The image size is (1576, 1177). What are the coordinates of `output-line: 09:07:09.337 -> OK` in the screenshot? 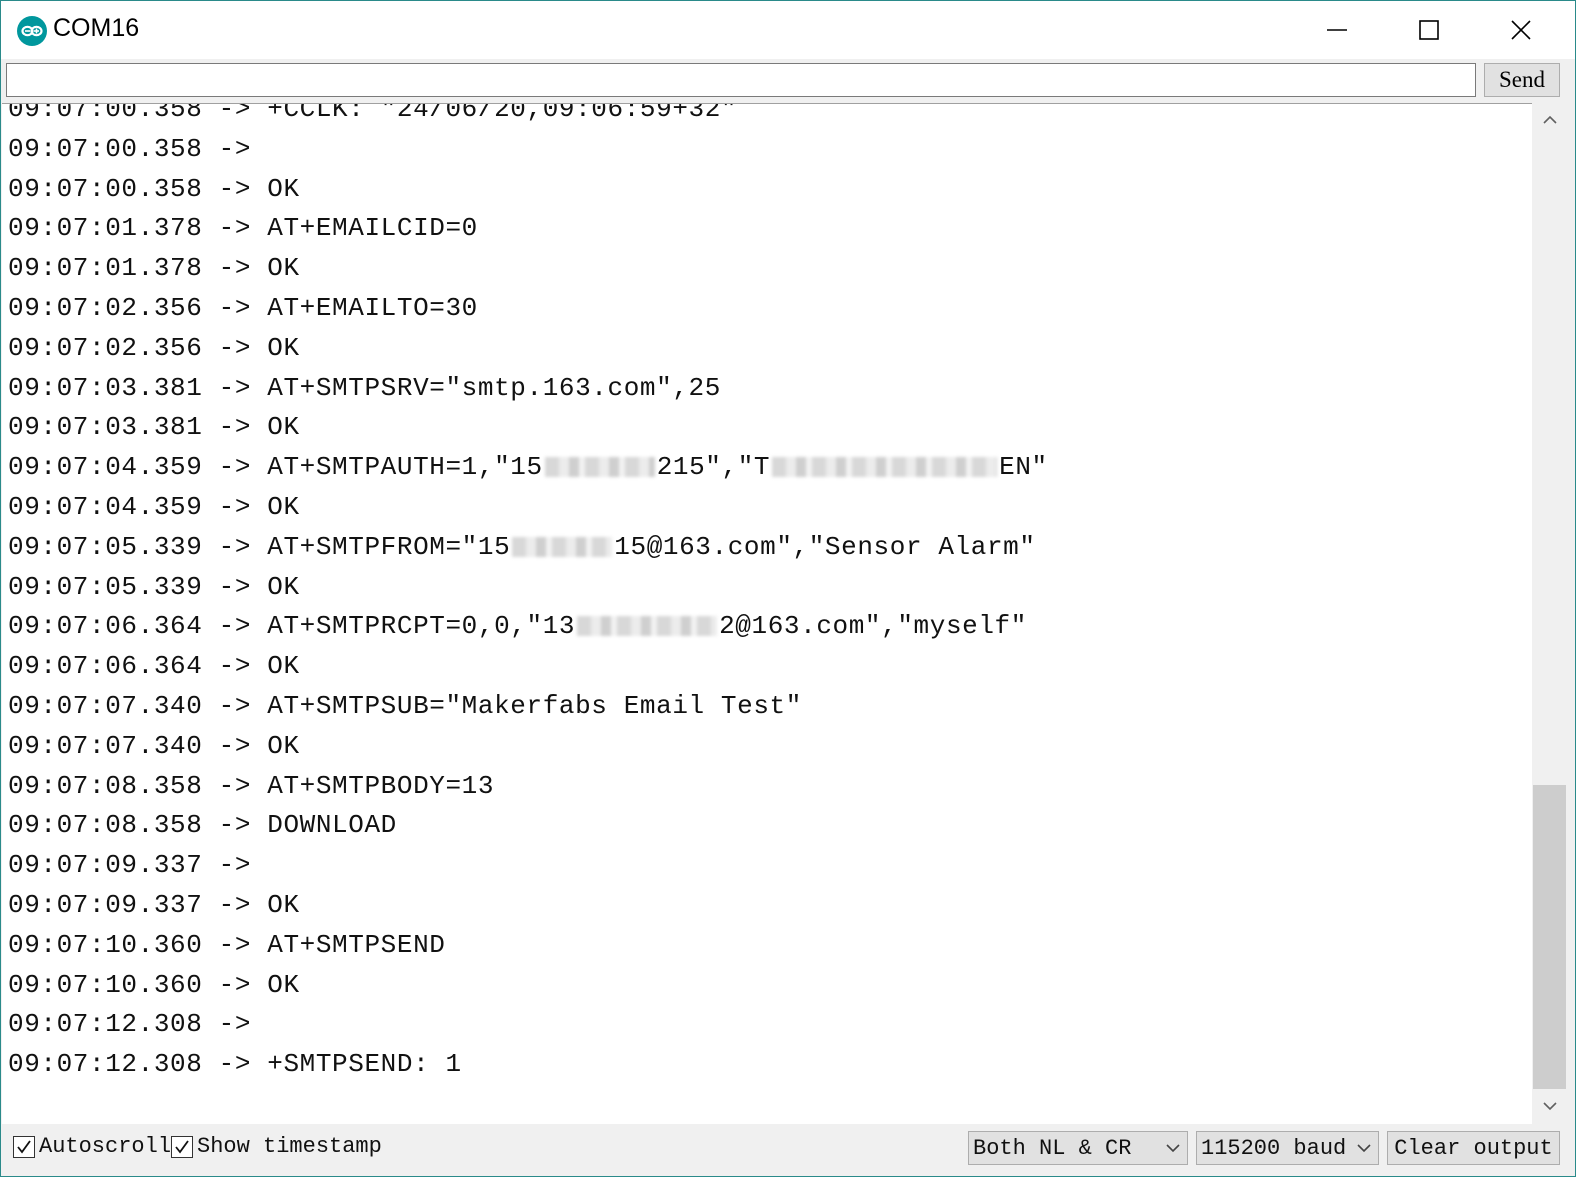 It's located at (528, 906).